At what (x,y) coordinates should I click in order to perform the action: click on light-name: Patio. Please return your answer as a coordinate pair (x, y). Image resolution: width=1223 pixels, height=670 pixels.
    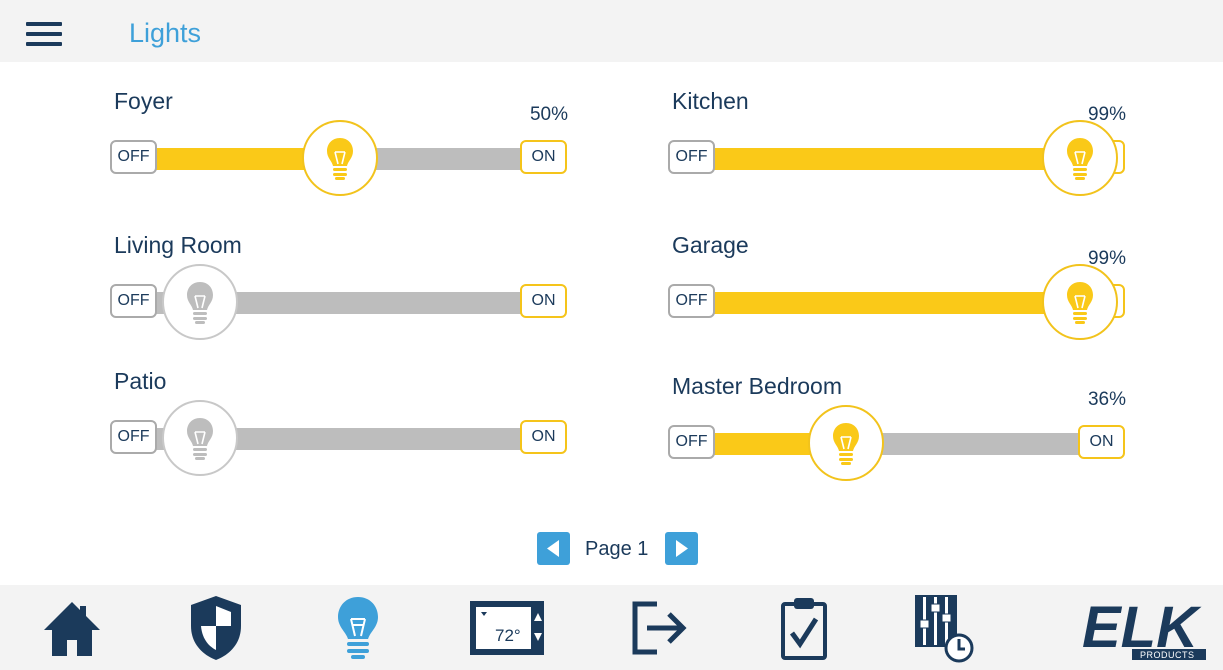
    Looking at the image, I should click on (140, 381).